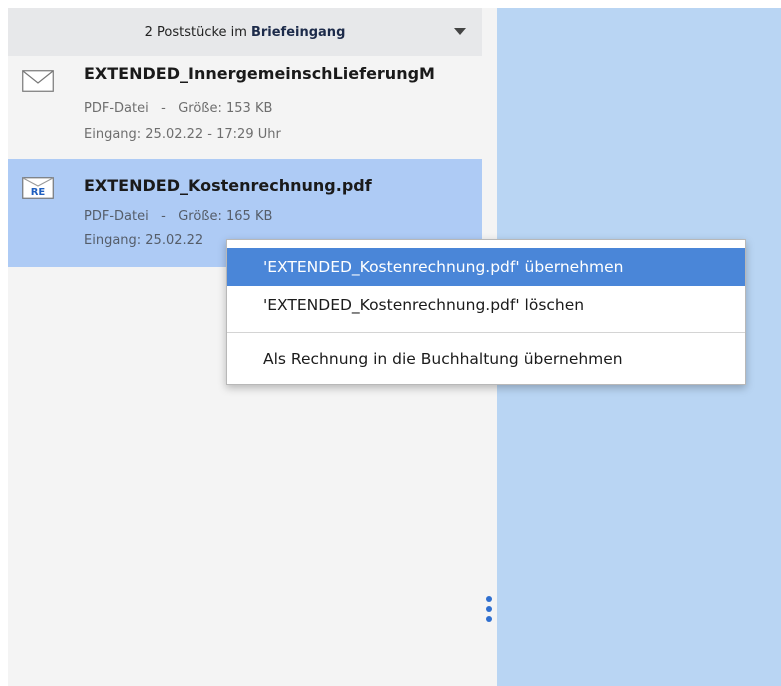  I want to click on chevron-down-icon, so click(460, 31).